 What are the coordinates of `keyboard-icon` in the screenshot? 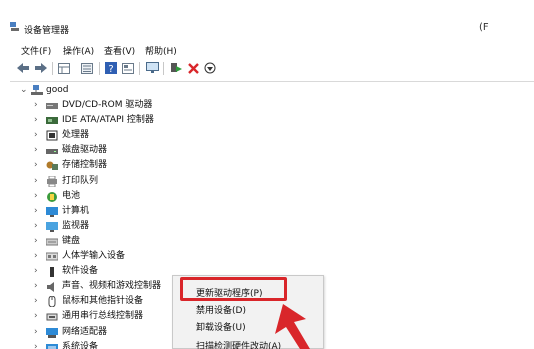 It's located at (52, 242).